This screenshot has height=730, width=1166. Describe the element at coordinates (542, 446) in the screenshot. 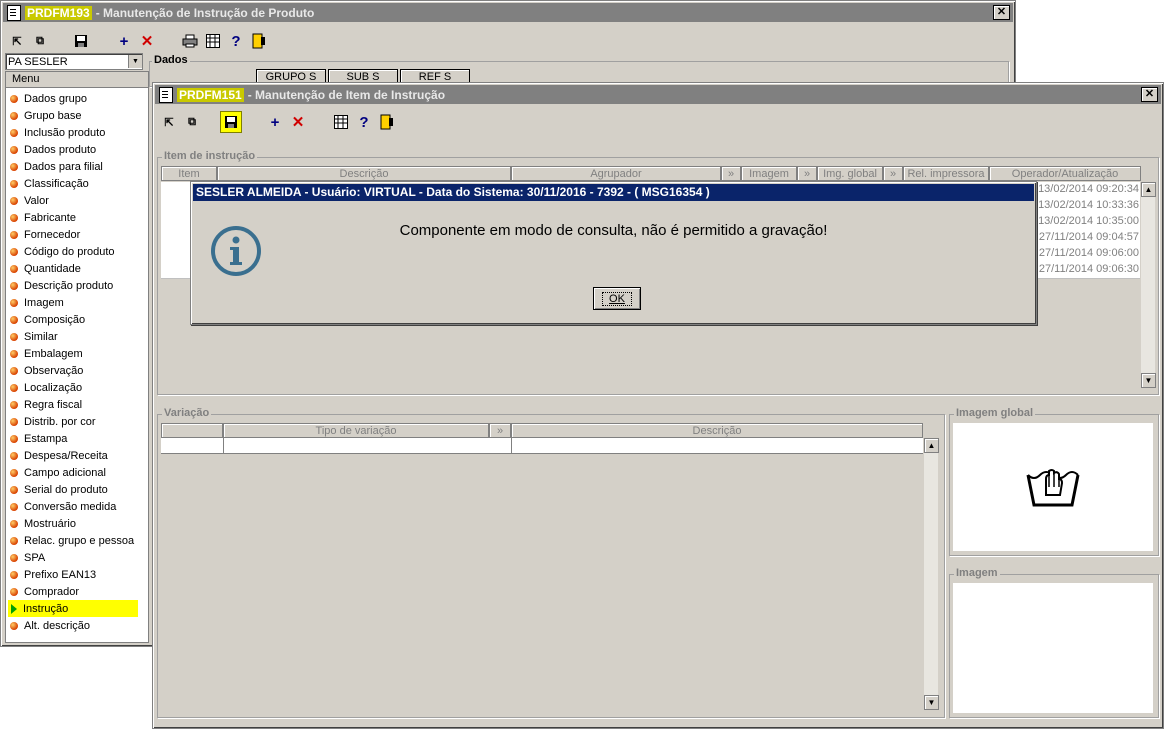

I see `variacao-row` at that location.